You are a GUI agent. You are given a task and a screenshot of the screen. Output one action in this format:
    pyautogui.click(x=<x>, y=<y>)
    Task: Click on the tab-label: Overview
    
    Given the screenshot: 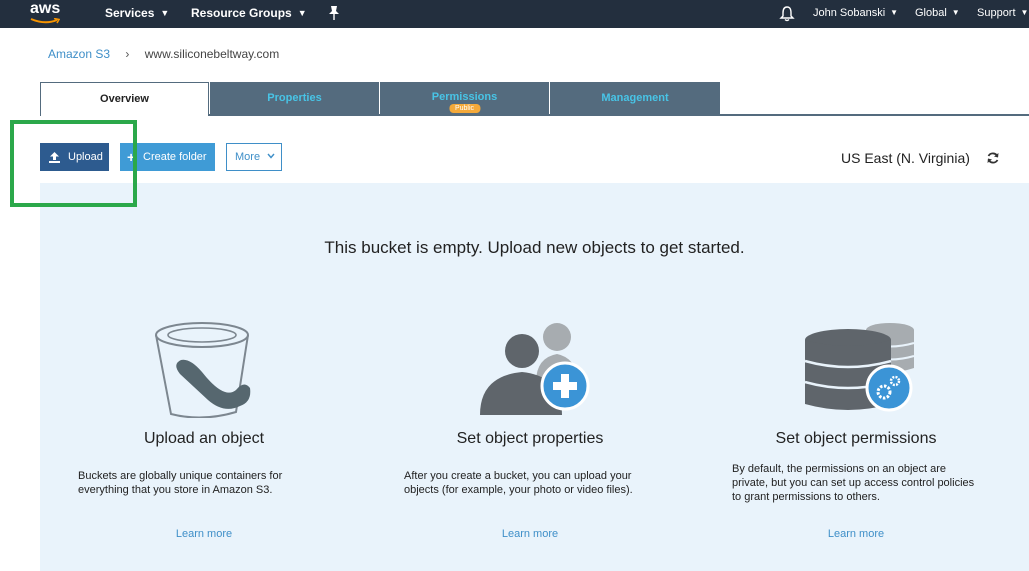 What is the action you would take?
    pyautogui.click(x=124, y=99)
    